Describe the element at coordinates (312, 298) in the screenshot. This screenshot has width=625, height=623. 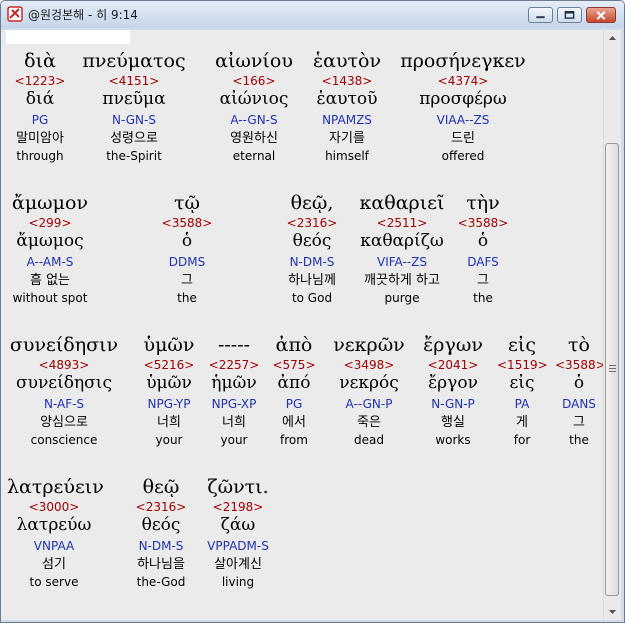
I see `token-english: to God` at that location.